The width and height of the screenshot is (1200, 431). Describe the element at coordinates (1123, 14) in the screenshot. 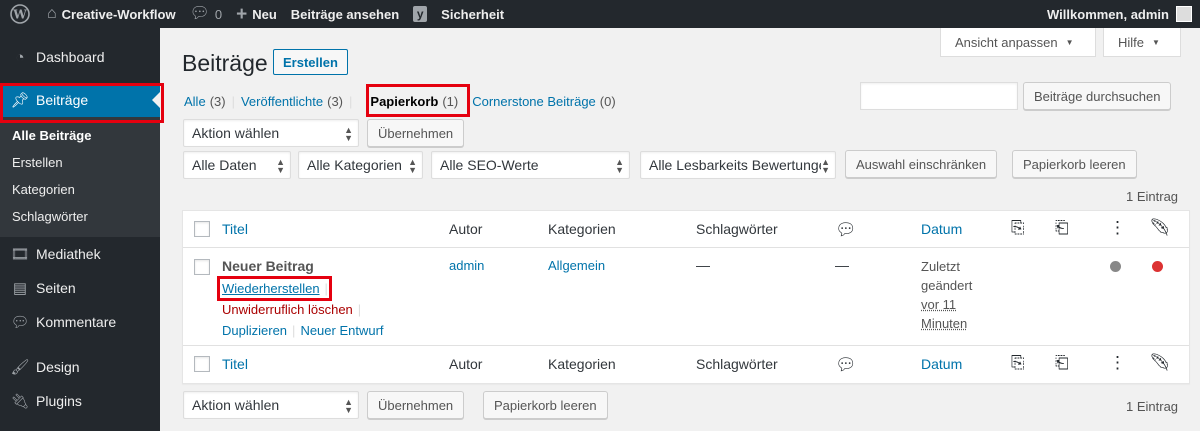

I see `my-account-menu: Willkommen, admin` at that location.